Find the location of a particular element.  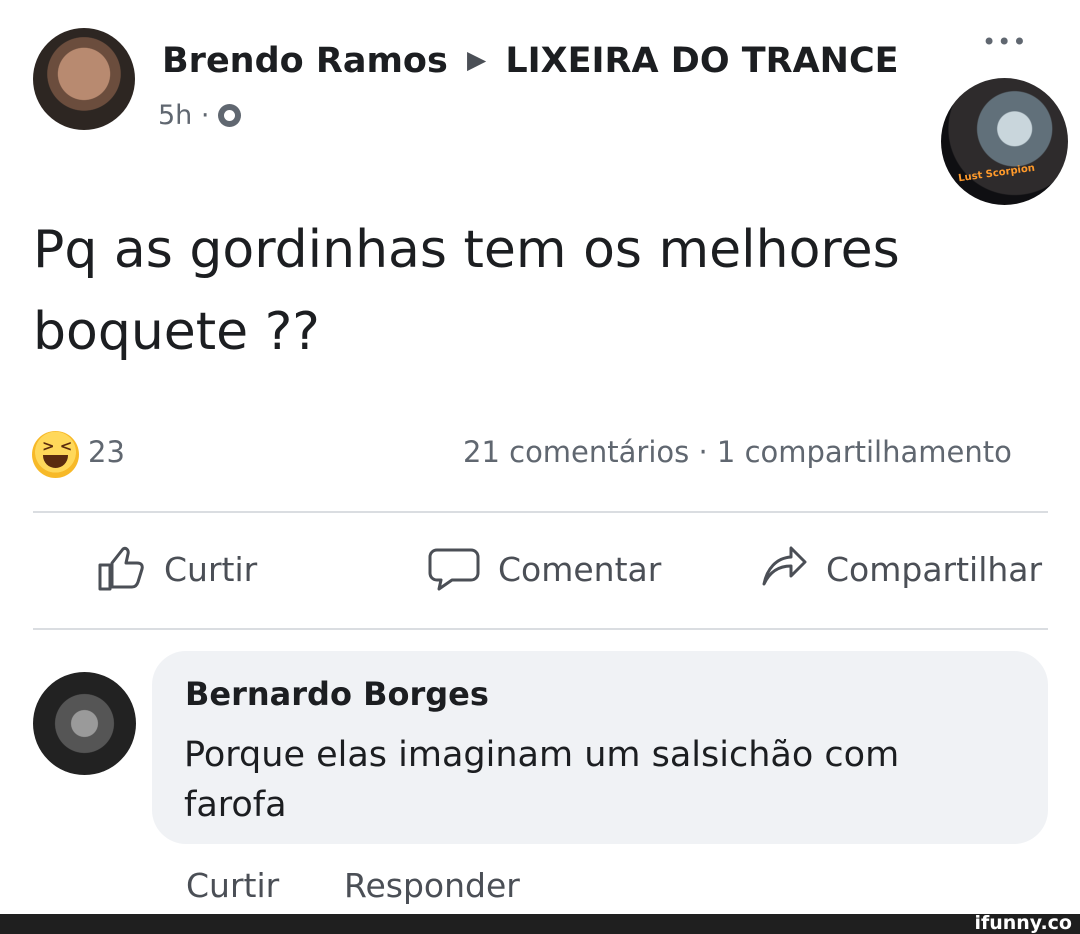

top-divider is located at coordinates (540, 512).